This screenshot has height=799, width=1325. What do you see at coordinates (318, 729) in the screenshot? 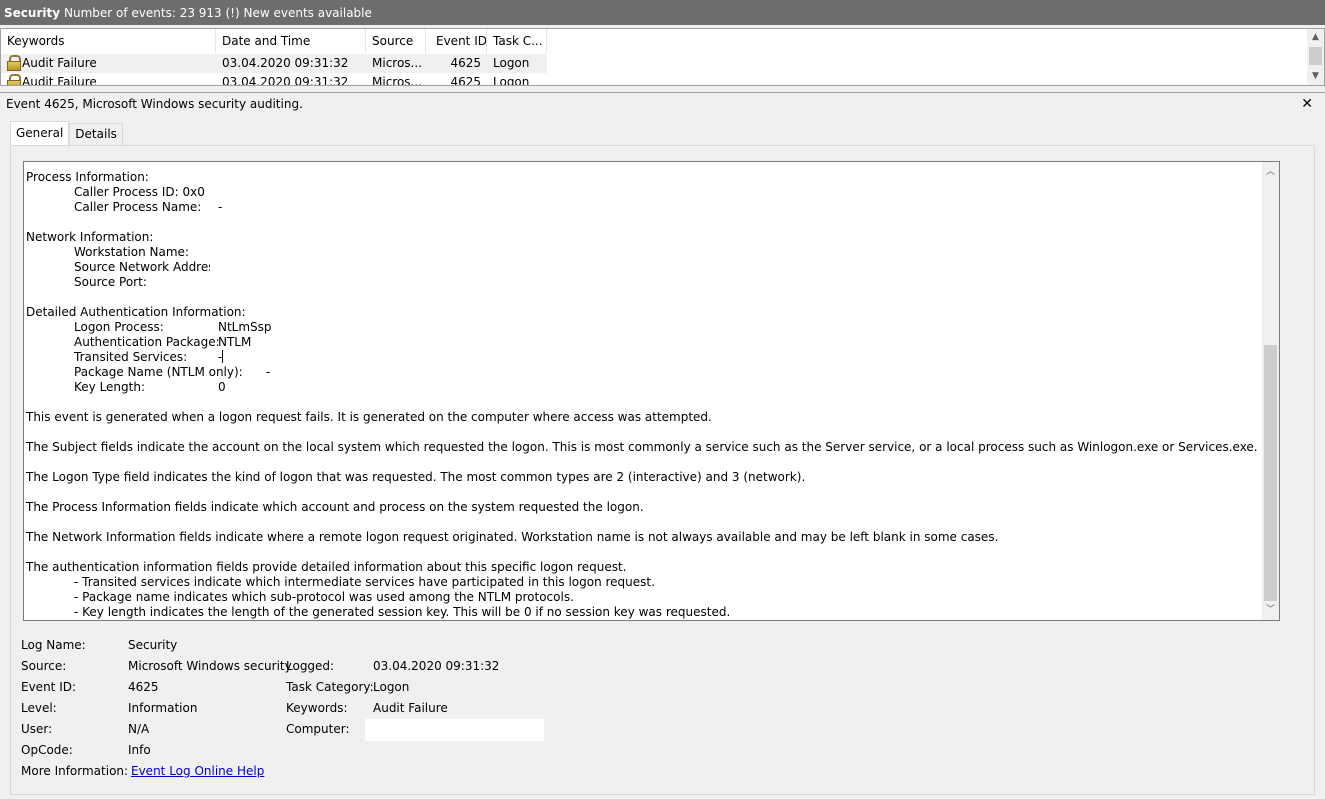
I see `computer-label: Computer:` at bounding box center [318, 729].